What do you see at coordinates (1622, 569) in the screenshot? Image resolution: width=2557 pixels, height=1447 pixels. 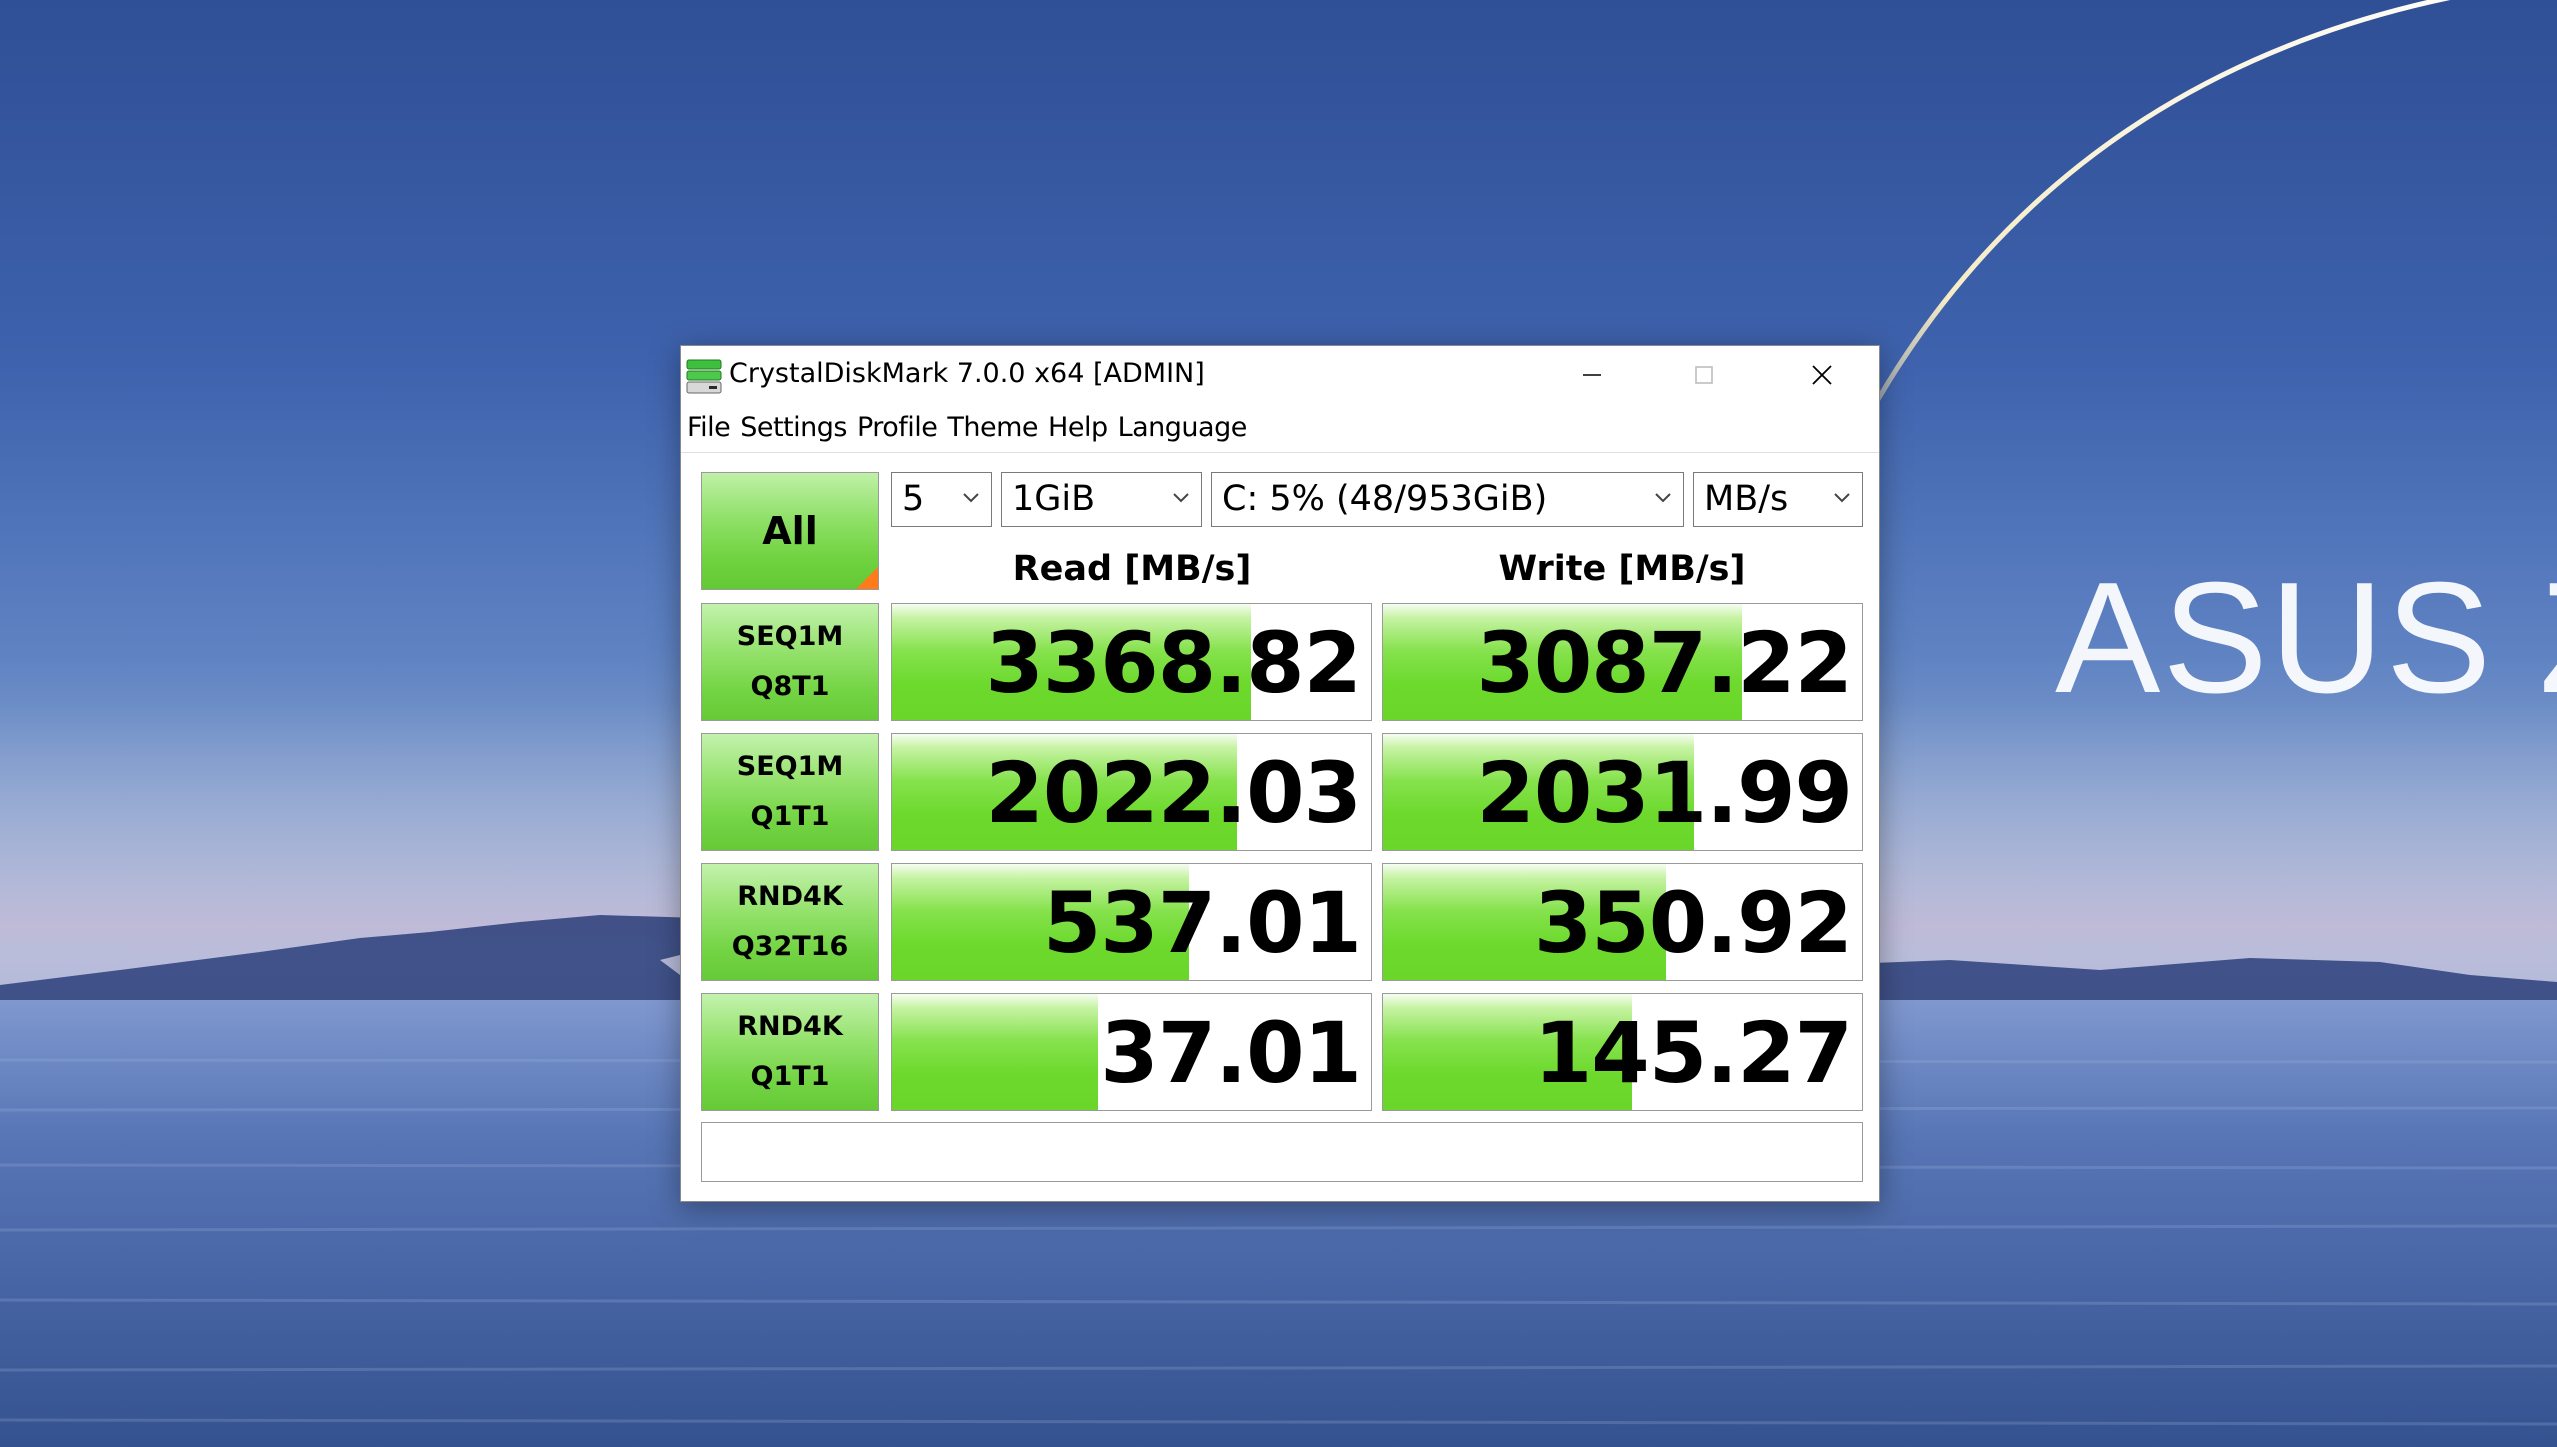 I see `write-column-header: Write [MB/s]` at bounding box center [1622, 569].